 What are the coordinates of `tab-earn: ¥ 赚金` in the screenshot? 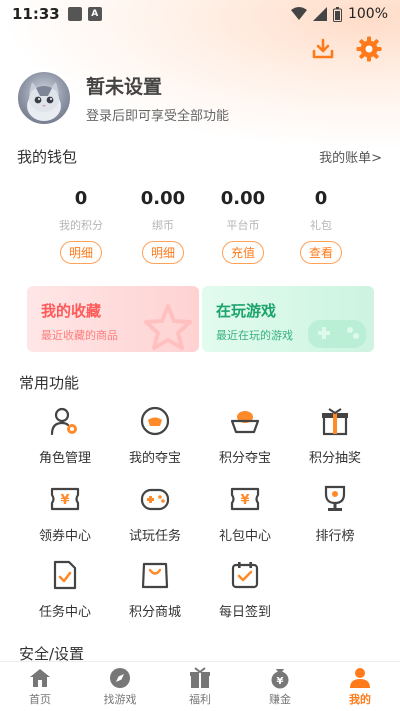 It's located at (280, 686).